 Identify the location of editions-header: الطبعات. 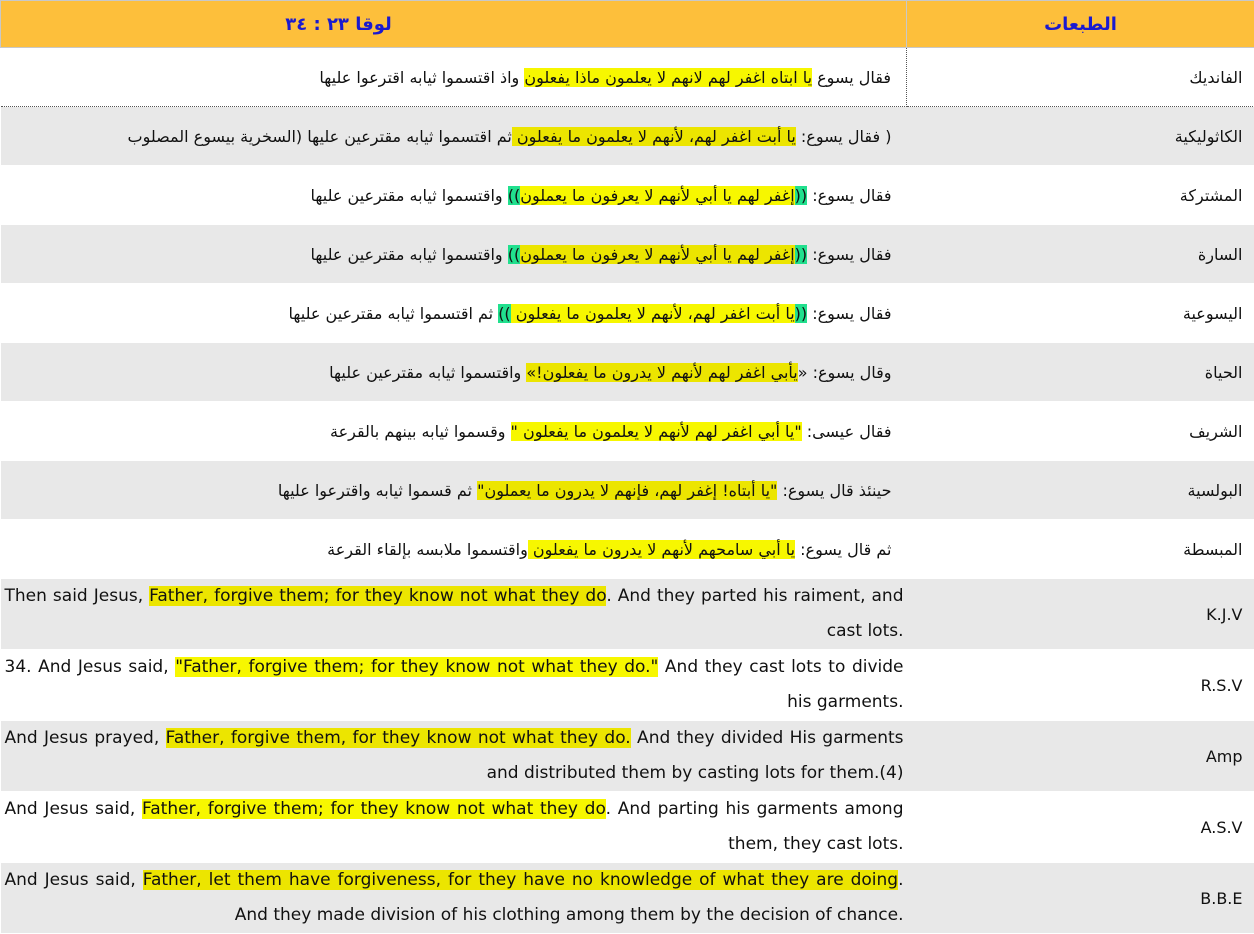
(1080, 24).